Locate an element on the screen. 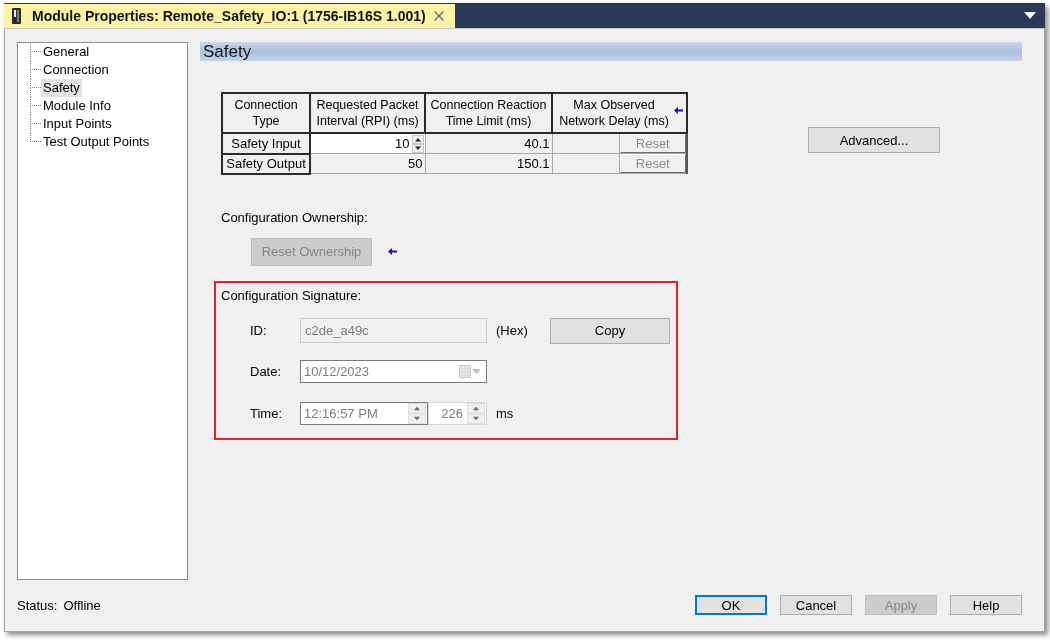 This screenshot has width=1050, height=640. status-value: Offline is located at coordinates (82, 605).